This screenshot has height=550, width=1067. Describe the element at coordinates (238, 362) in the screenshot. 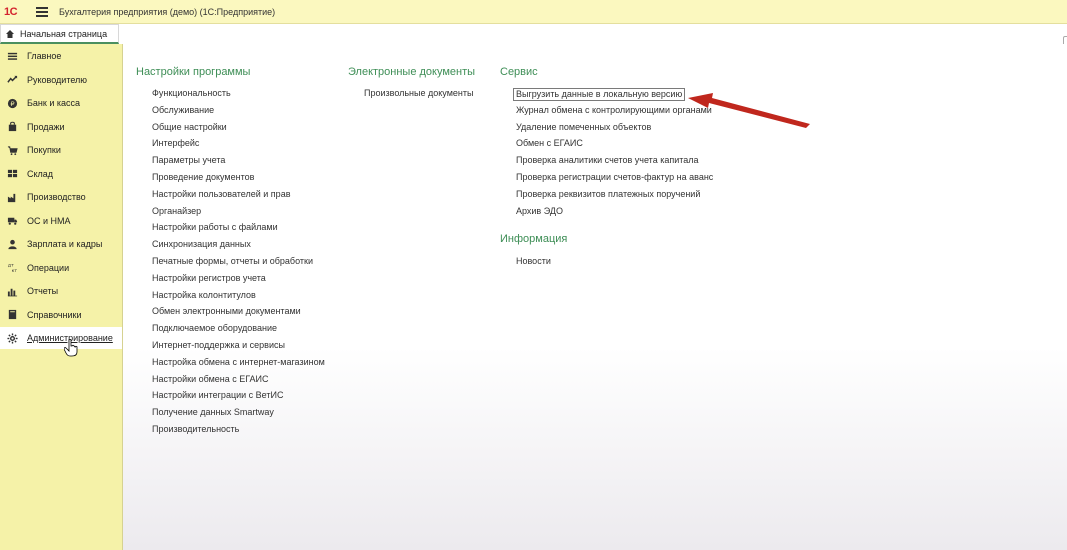

I see `settings-link: Настройка обмена с интернет-магазином` at that location.